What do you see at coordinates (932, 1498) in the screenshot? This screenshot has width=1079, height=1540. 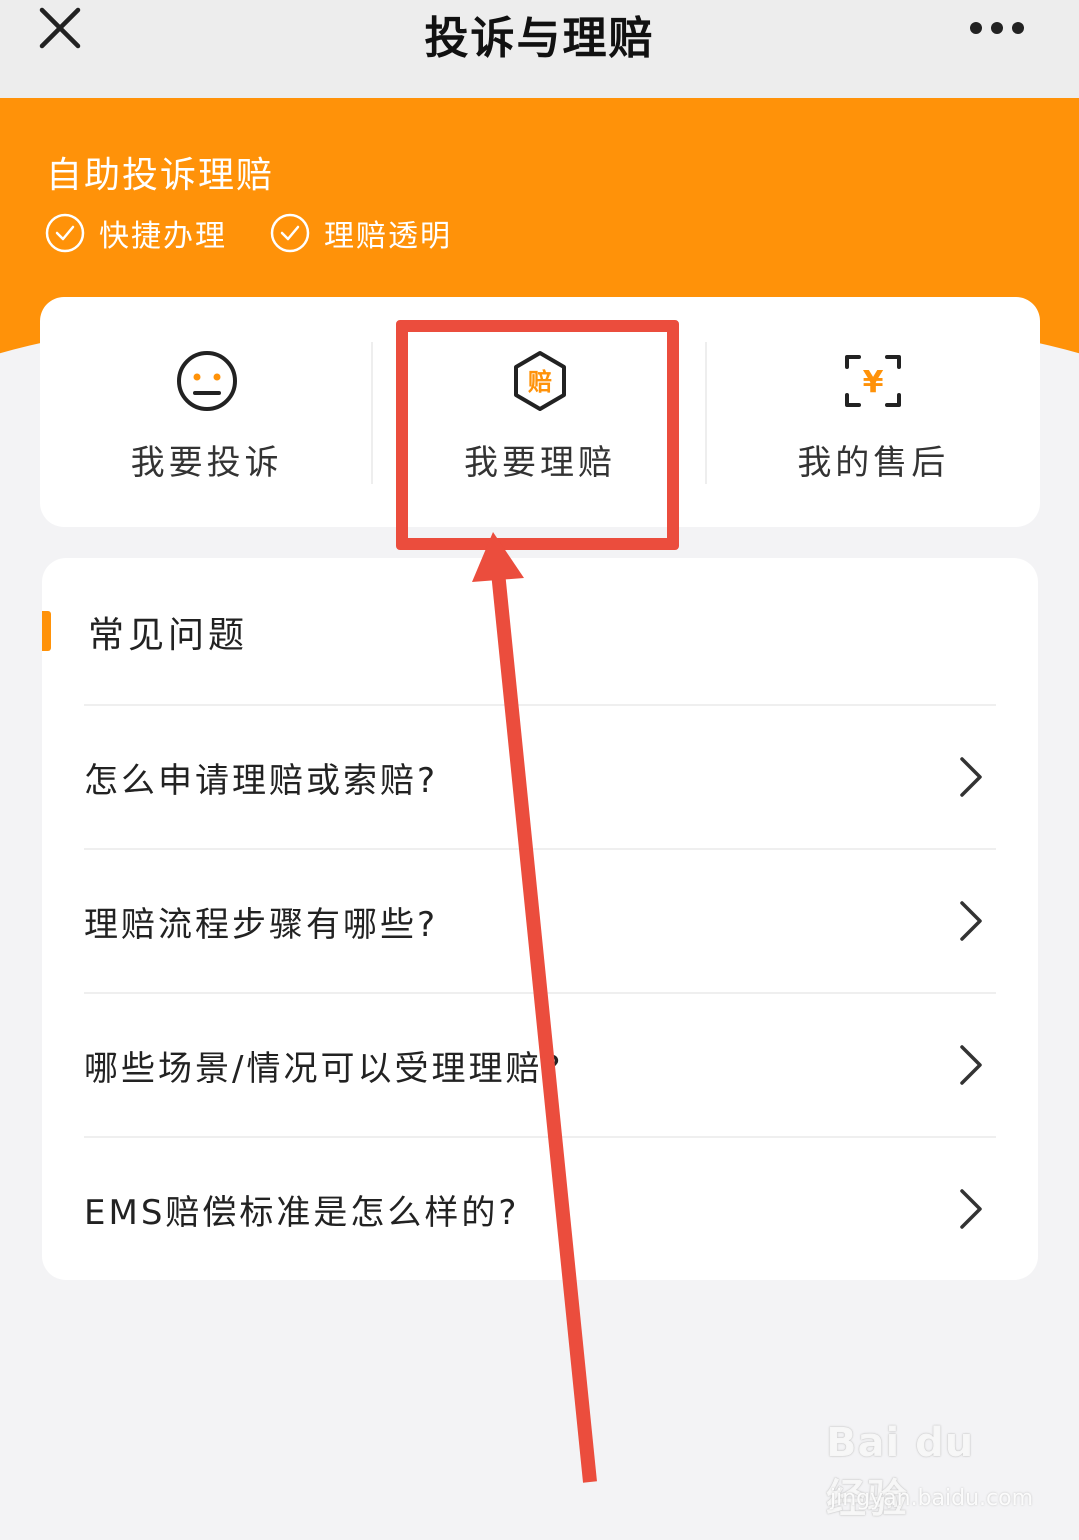 I see `watermark-url: jingyan.baidu.com` at bounding box center [932, 1498].